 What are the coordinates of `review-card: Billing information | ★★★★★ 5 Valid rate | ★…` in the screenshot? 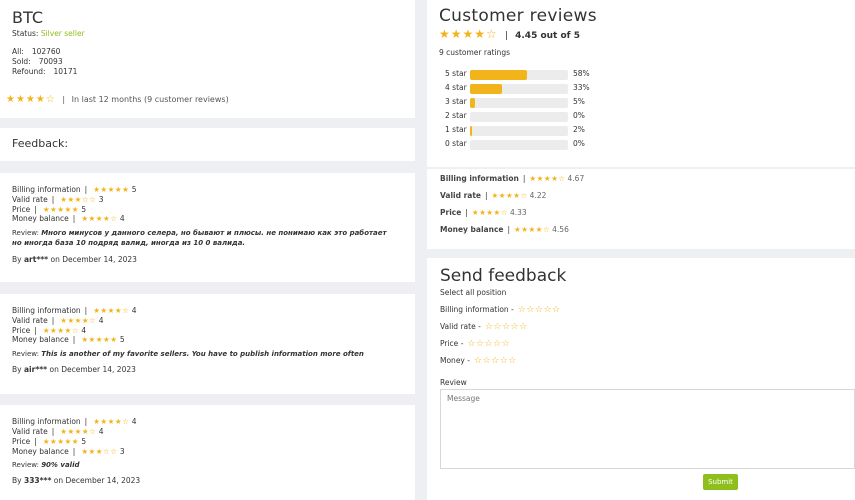 It's located at (207, 227).